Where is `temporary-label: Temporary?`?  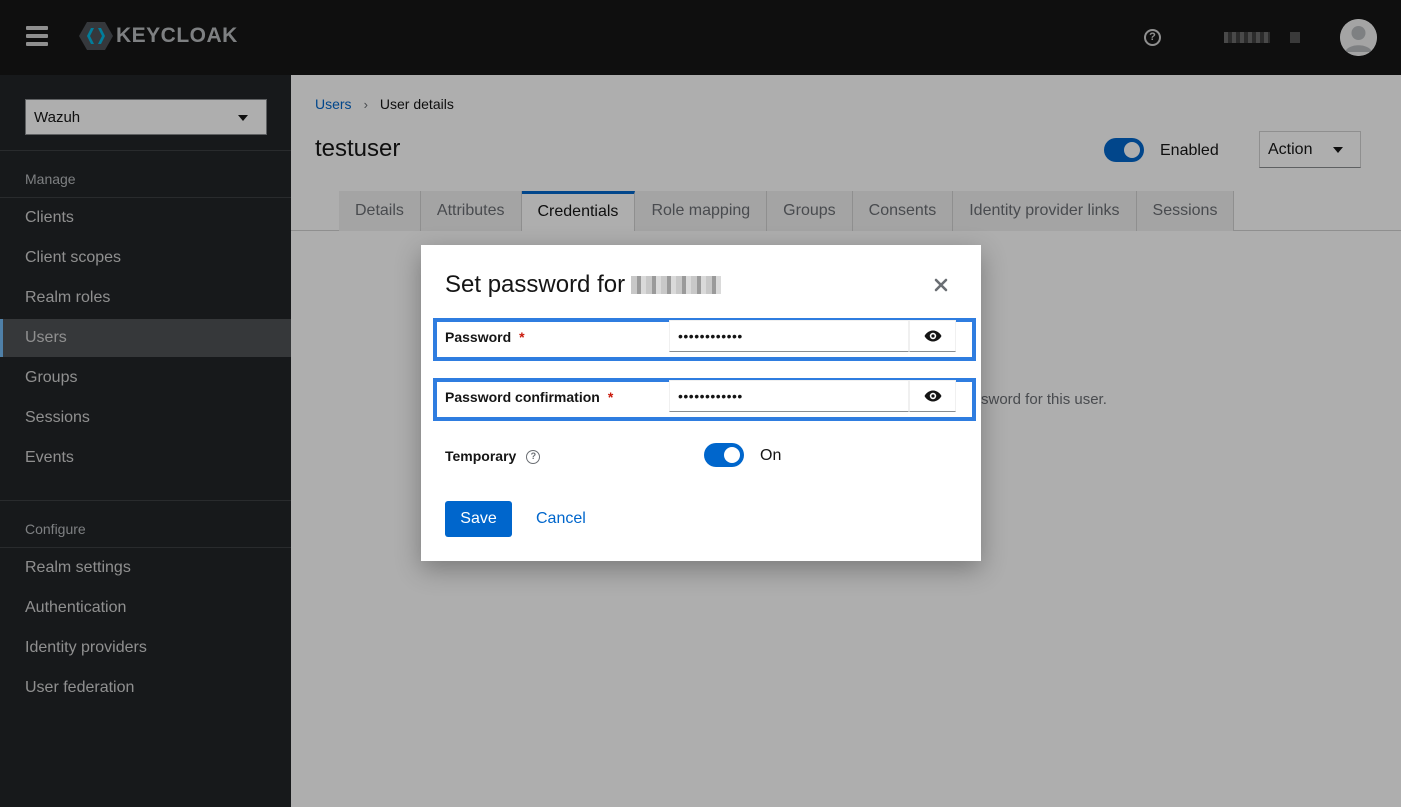 temporary-label: Temporary? is located at coordinates (493, 456).